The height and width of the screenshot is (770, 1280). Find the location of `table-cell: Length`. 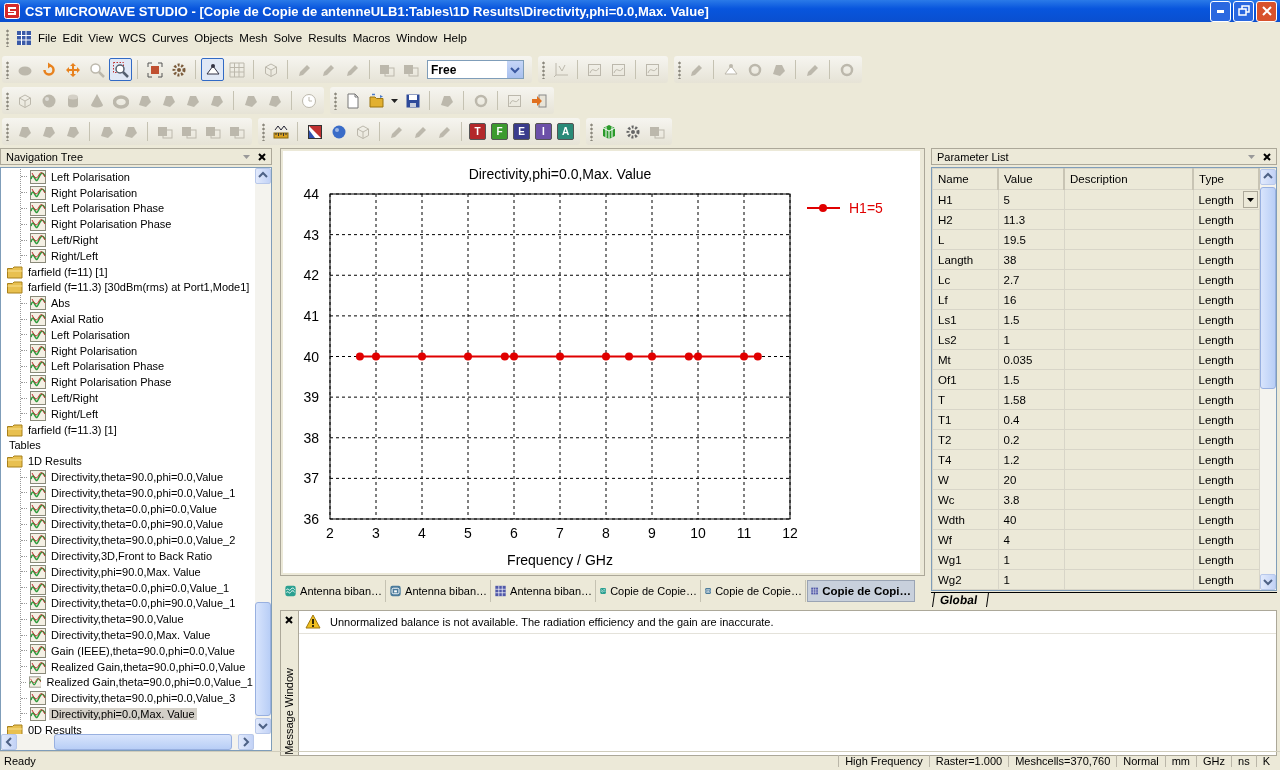

table-cell: Length is located at coordinates (1226, 579).